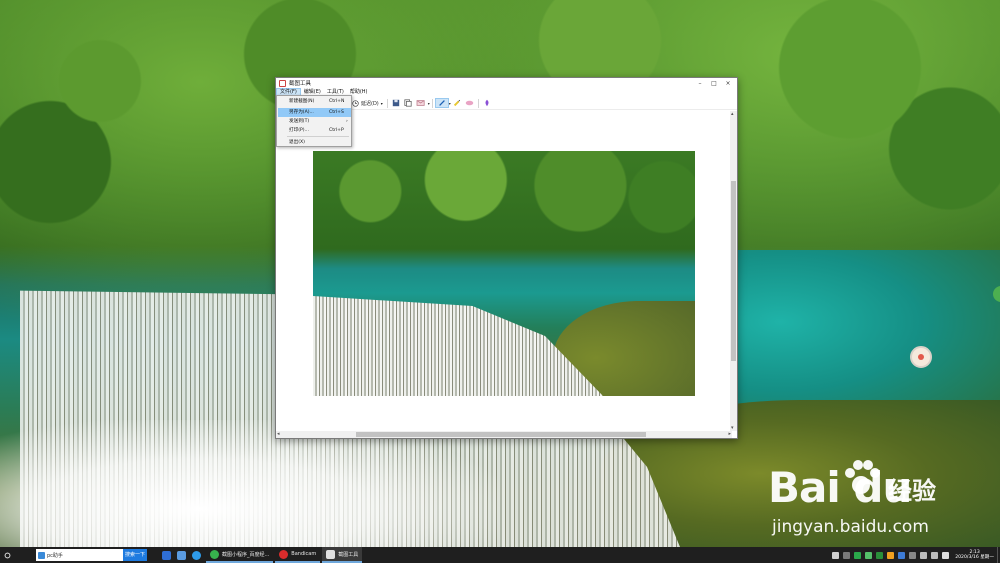 The image size is (1000, 563). I want to click on chevron-up-icon, so click(913, 555).